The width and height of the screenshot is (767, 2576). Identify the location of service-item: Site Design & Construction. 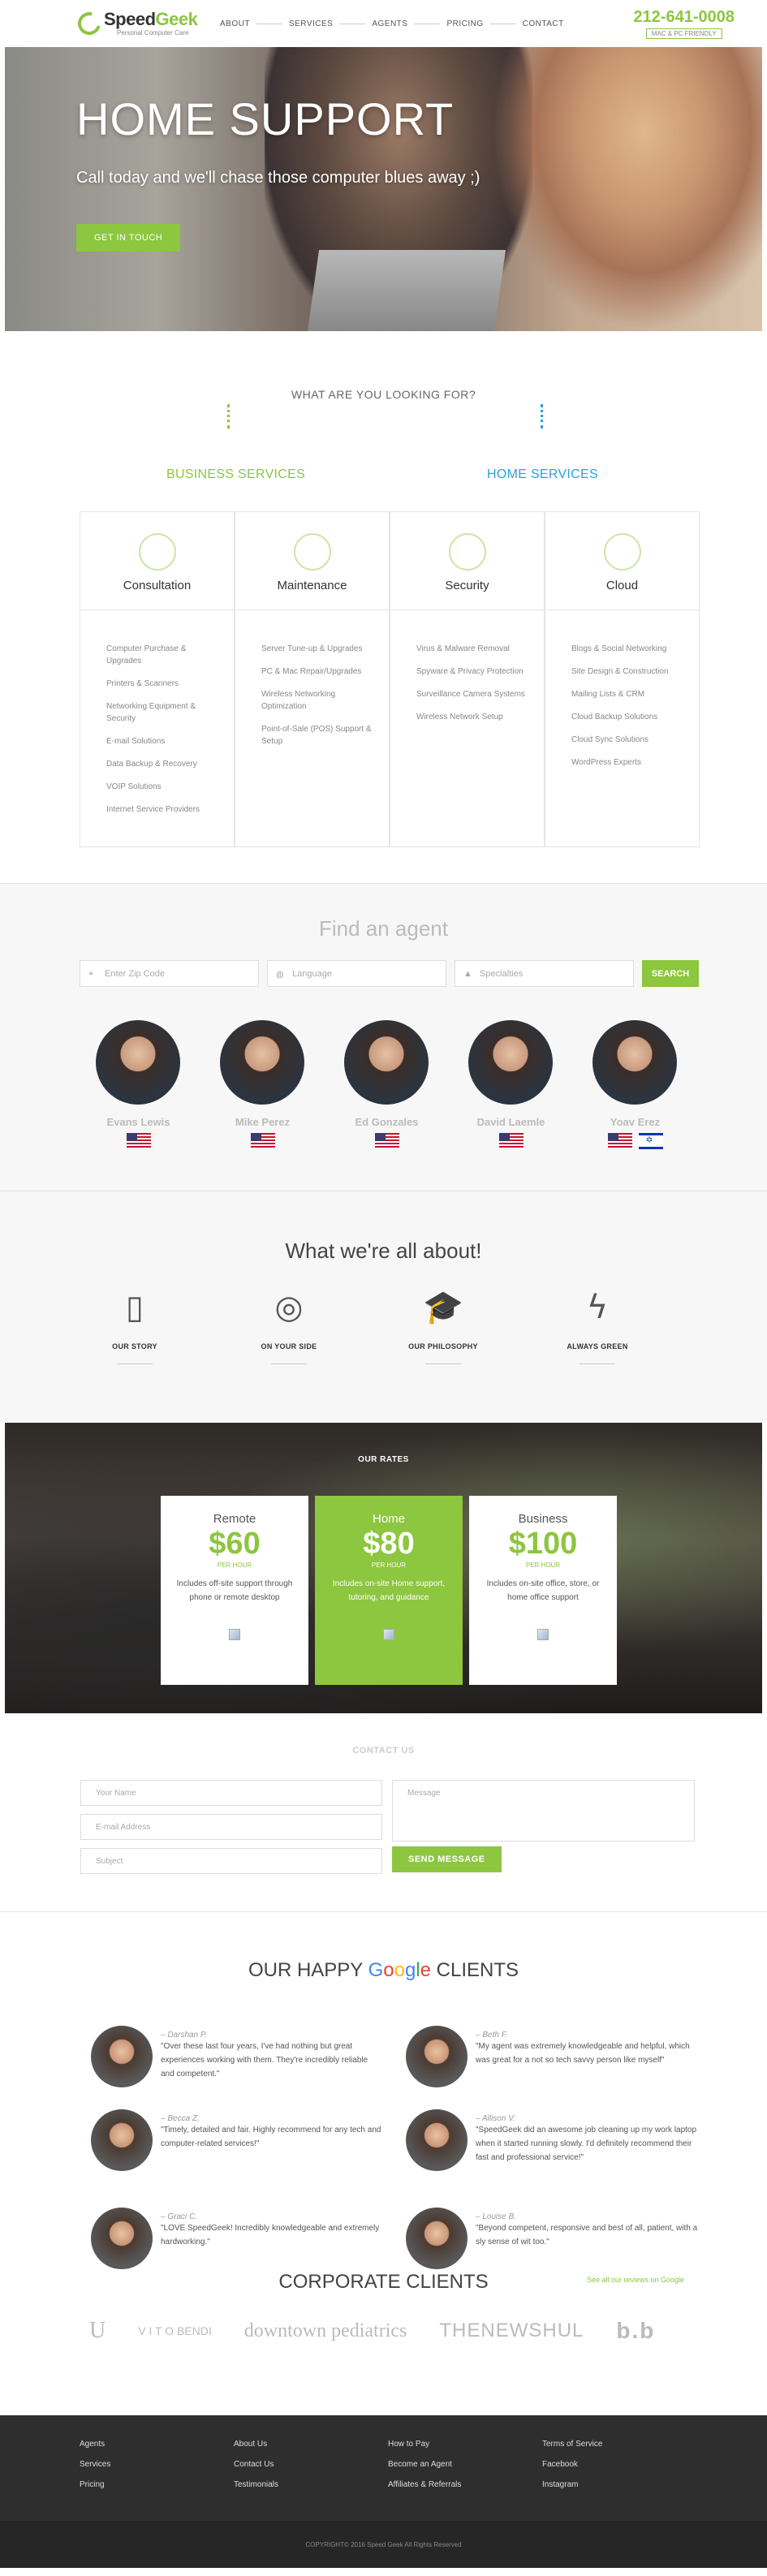
(620, 672).